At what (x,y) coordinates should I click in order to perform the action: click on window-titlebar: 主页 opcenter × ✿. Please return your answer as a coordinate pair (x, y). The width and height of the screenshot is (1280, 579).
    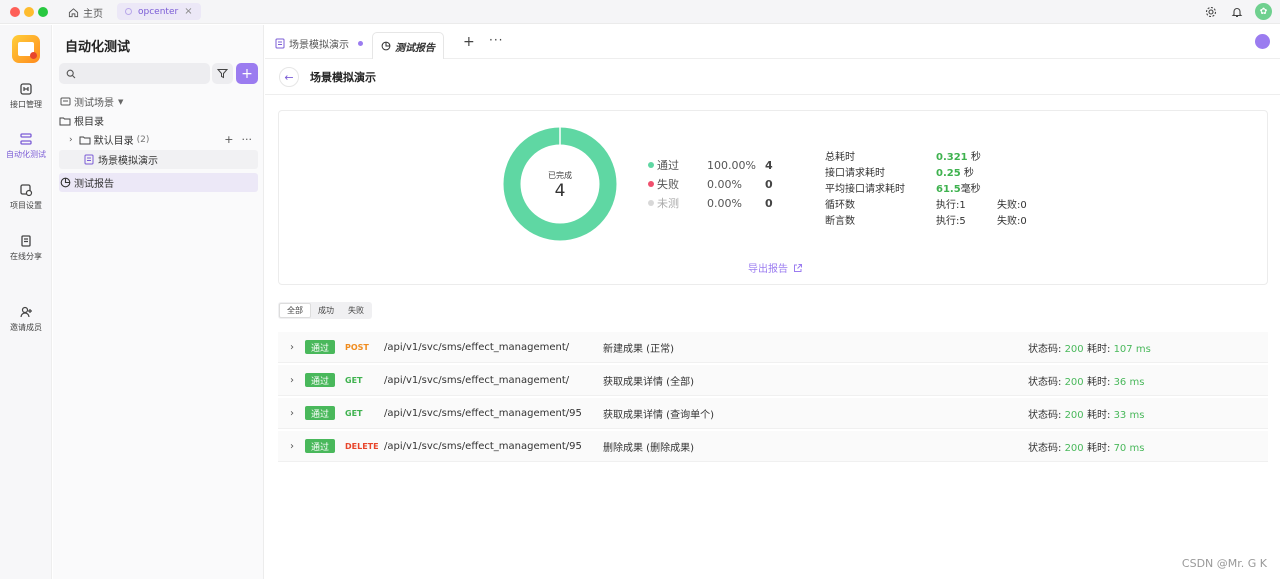
    Looking at the image, I should click on (640, 12).